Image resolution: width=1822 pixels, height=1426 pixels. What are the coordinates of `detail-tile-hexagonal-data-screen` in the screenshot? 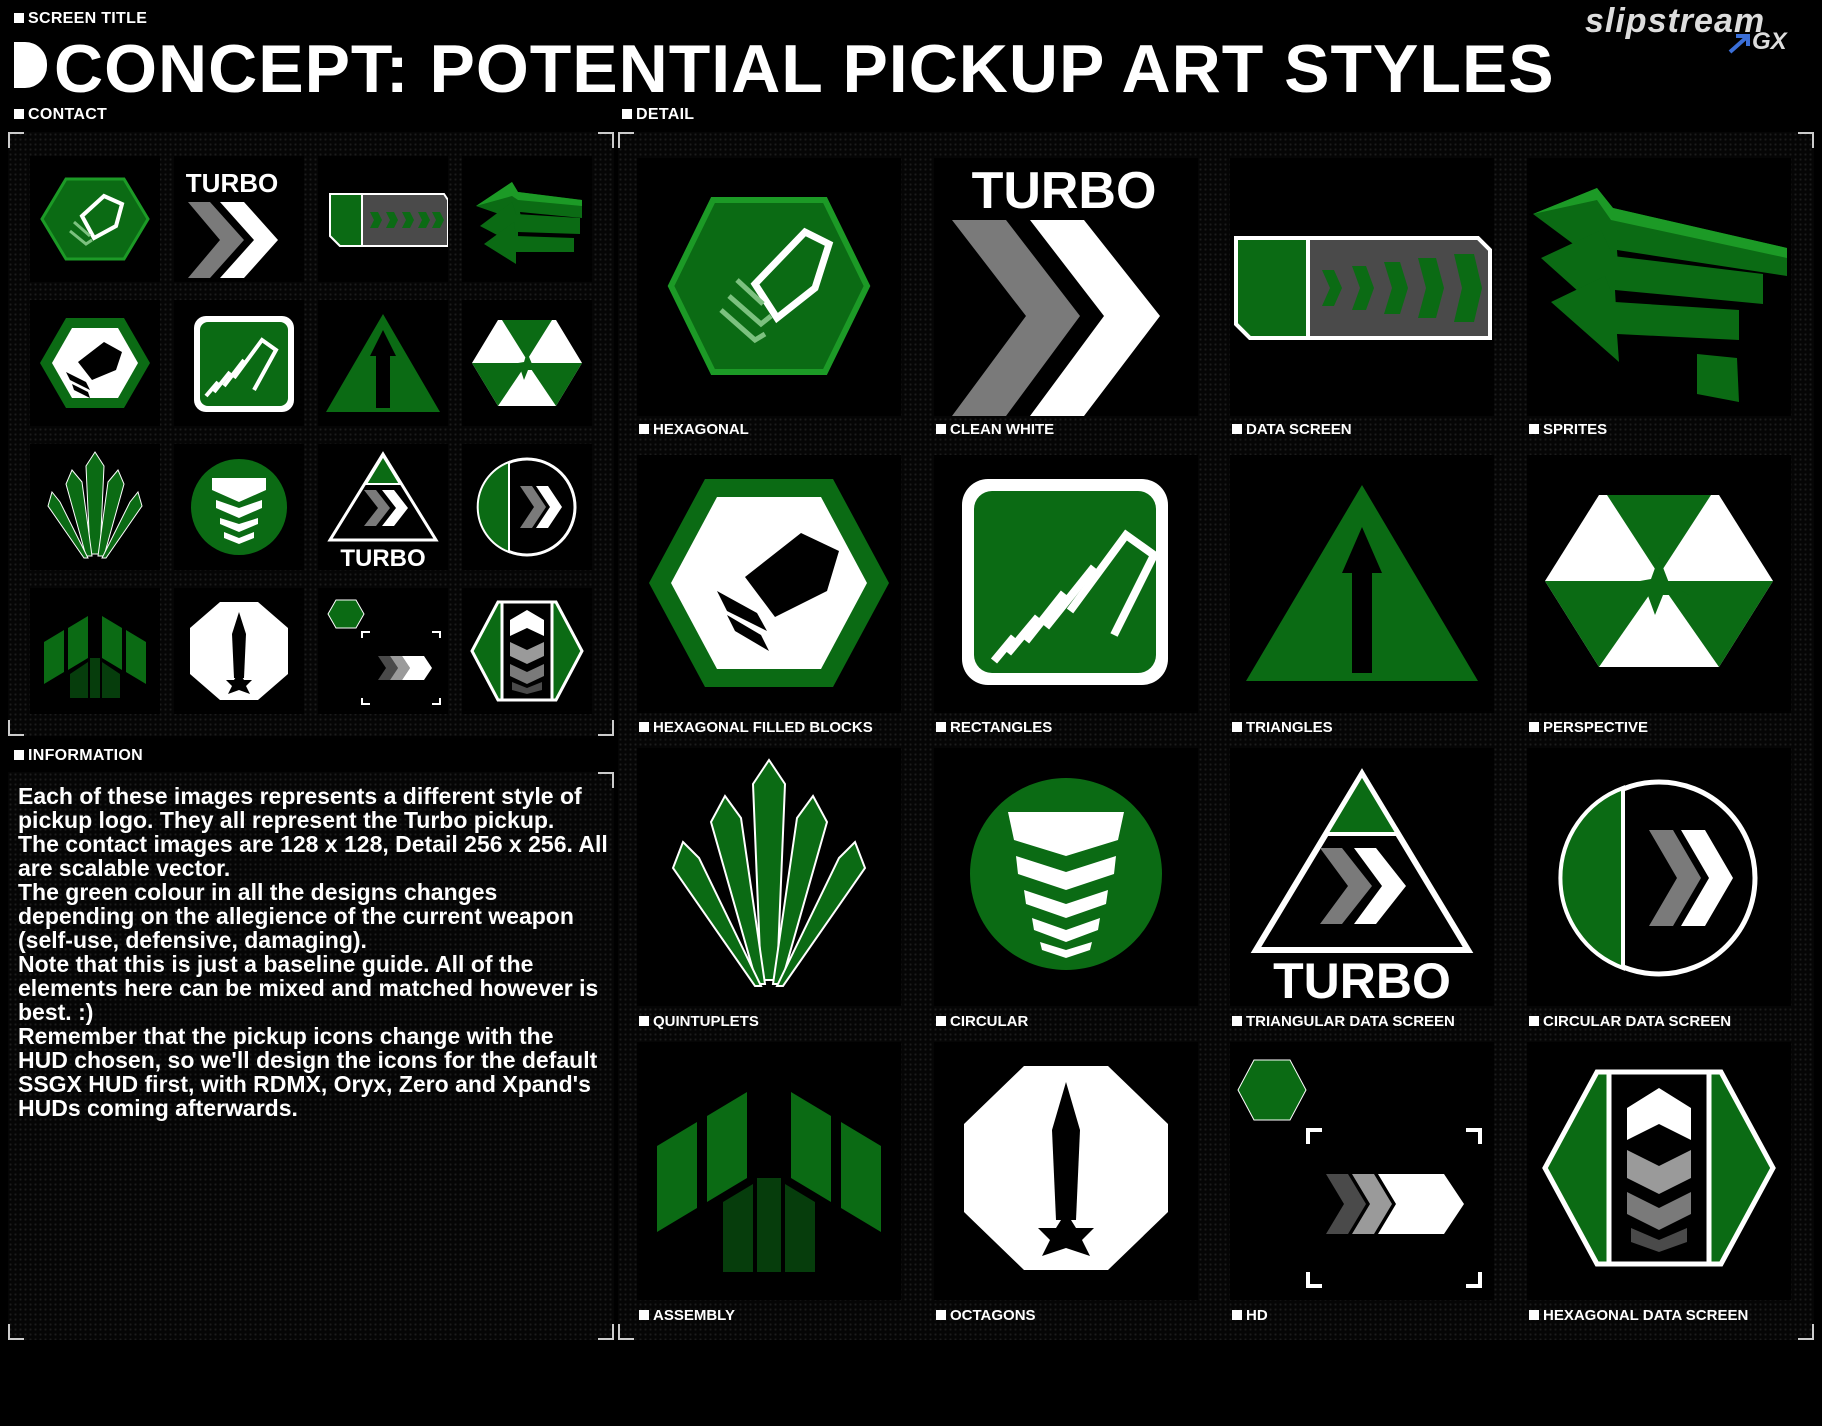 It's located at (1659, 1171).